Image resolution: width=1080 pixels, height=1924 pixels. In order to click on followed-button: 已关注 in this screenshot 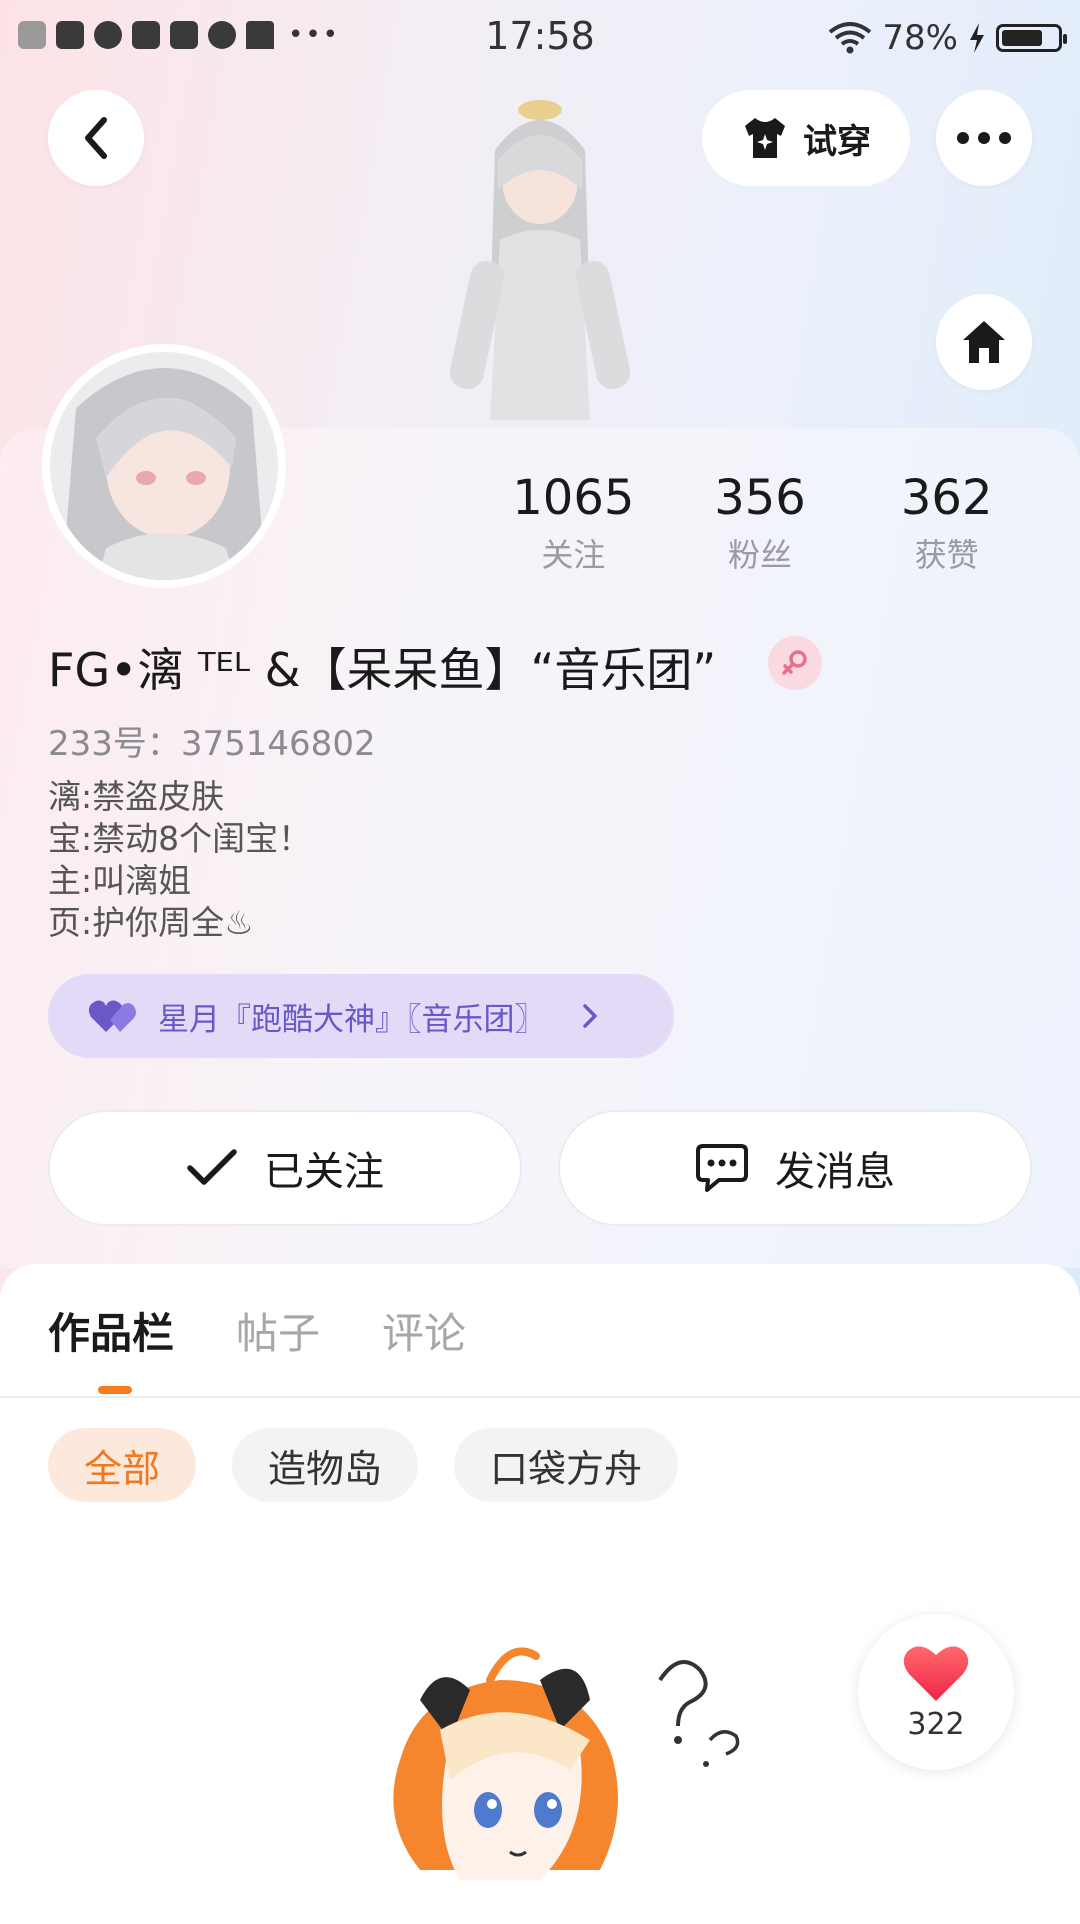, I will do `click(285, 1168)`.